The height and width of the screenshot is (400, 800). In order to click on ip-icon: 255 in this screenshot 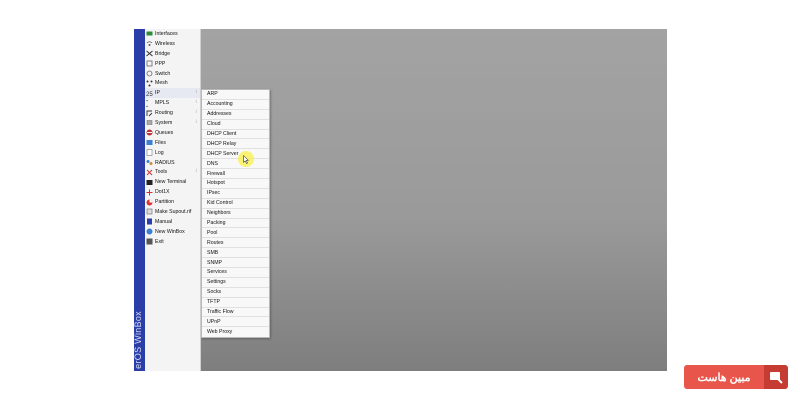, I will do `click(149, 93)`.